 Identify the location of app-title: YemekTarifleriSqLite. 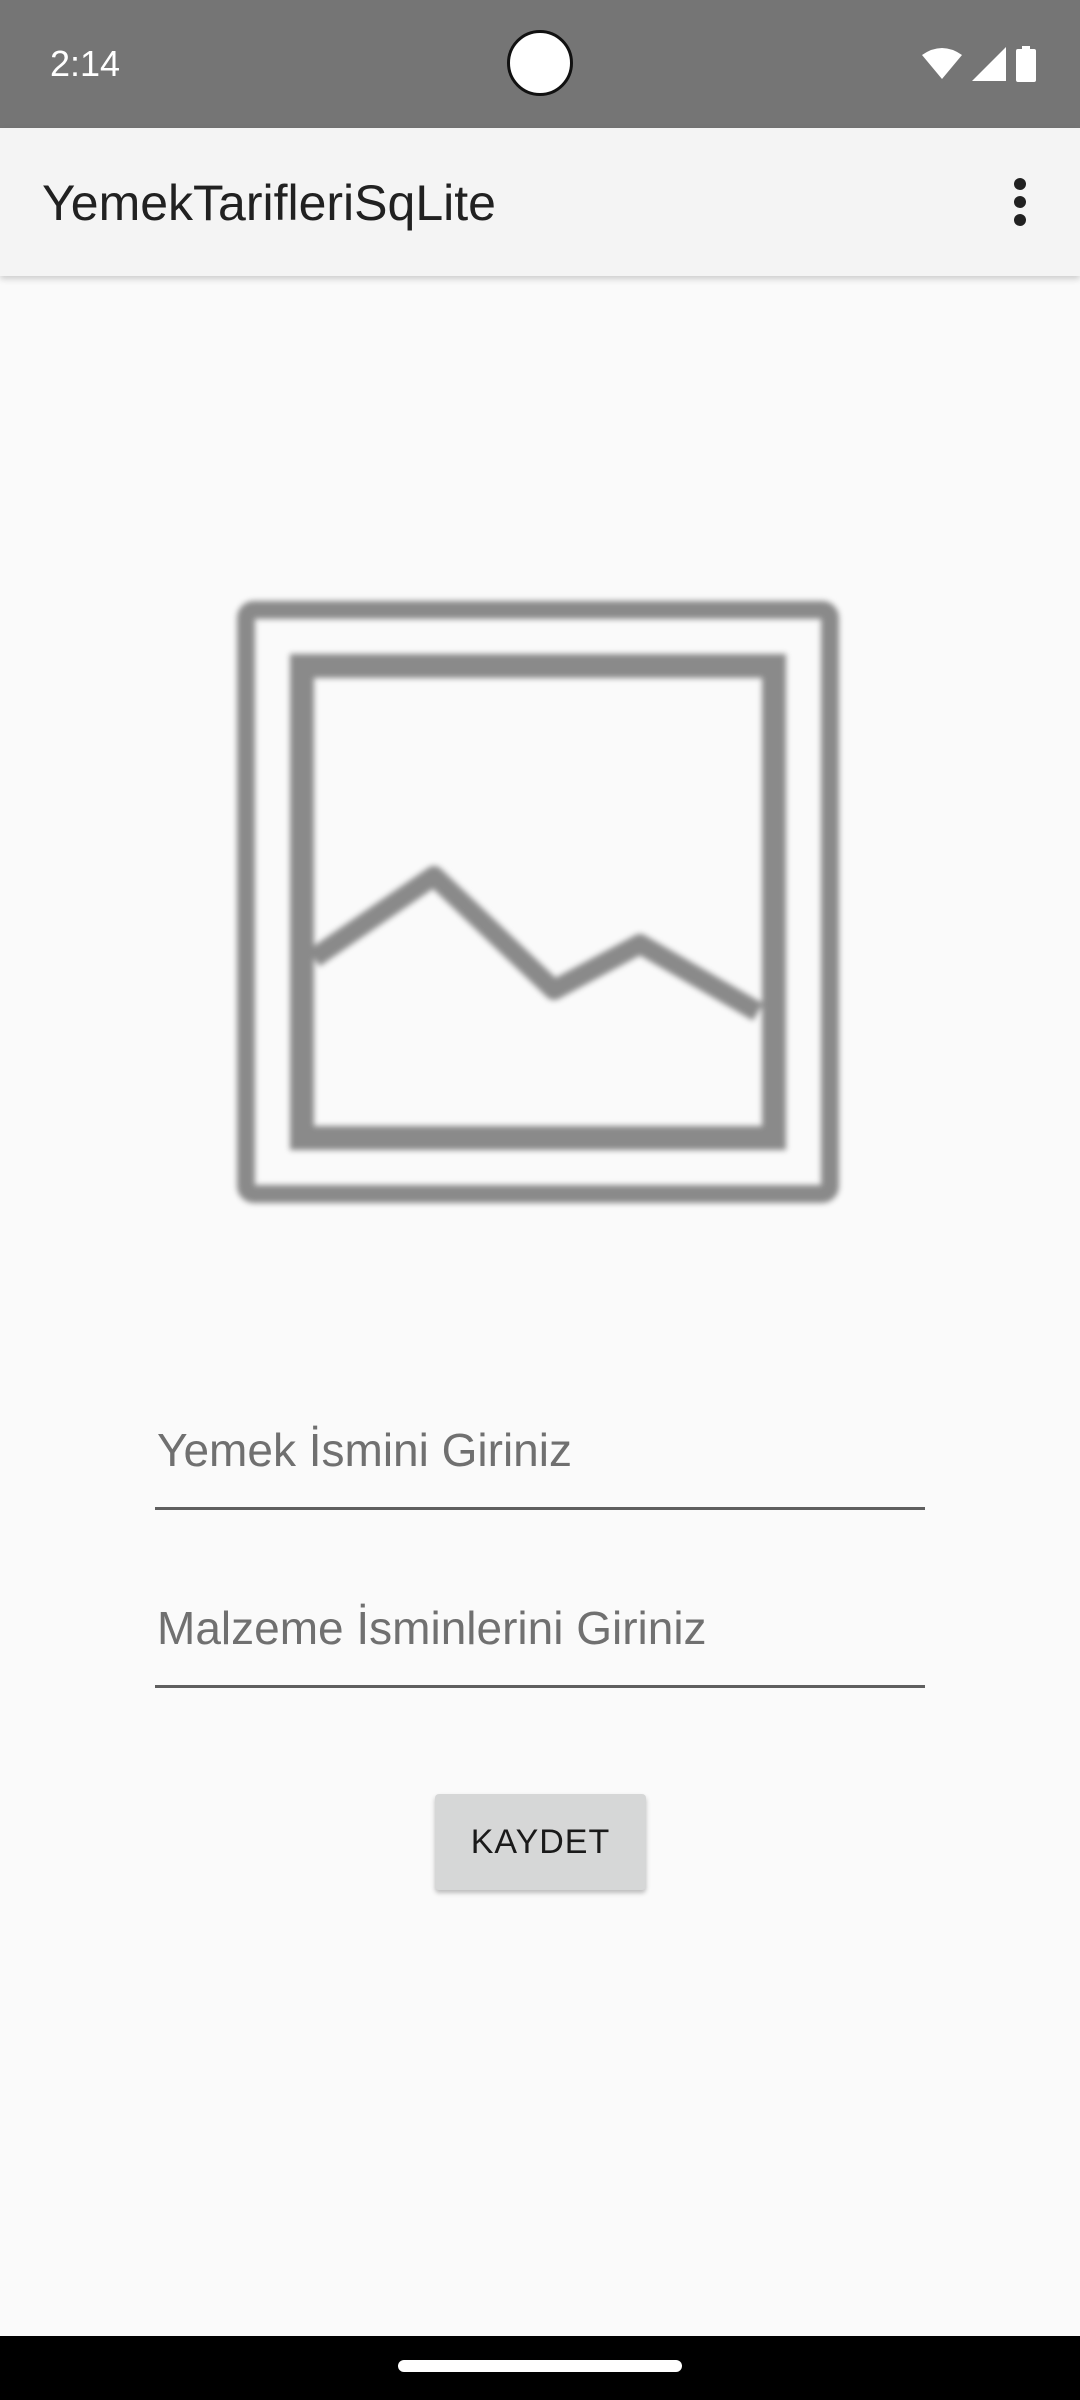
(269, 203).